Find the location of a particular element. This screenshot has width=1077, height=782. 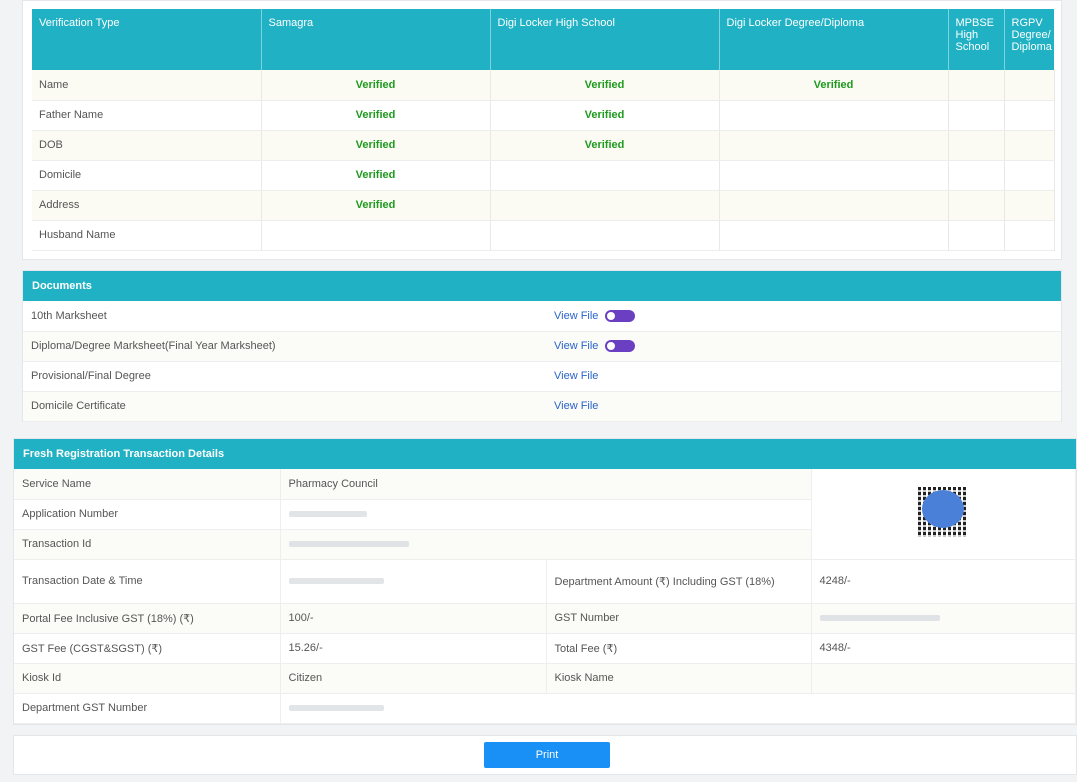

list-item: 10th Marksheet View File is located at coordinates (542, 316).